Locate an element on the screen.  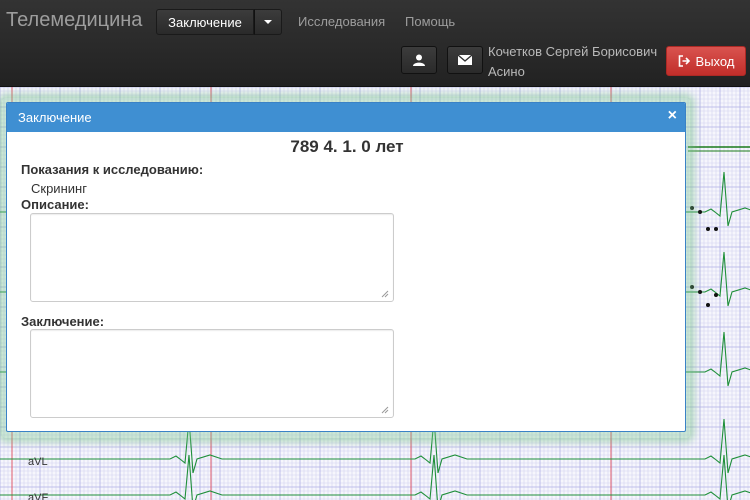
conclusion-textarea is located at coordinates (212, 373).